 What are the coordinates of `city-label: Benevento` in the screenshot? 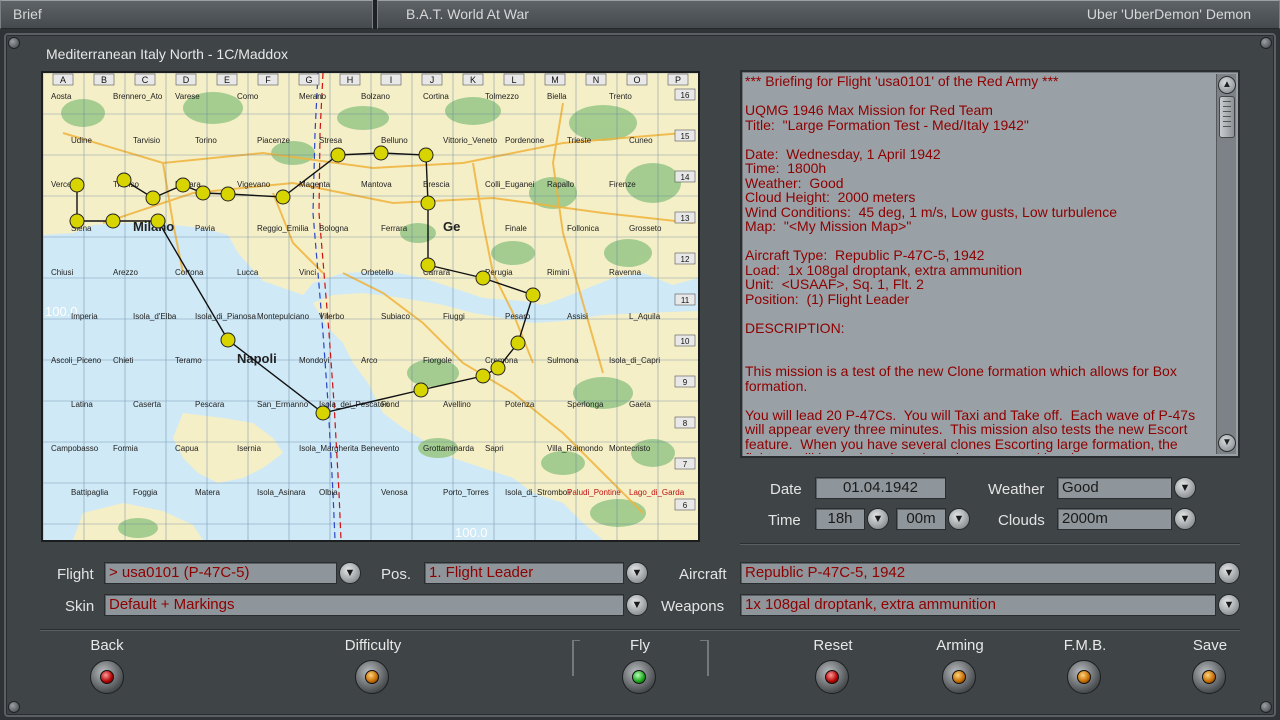 It's located at (380, 448).